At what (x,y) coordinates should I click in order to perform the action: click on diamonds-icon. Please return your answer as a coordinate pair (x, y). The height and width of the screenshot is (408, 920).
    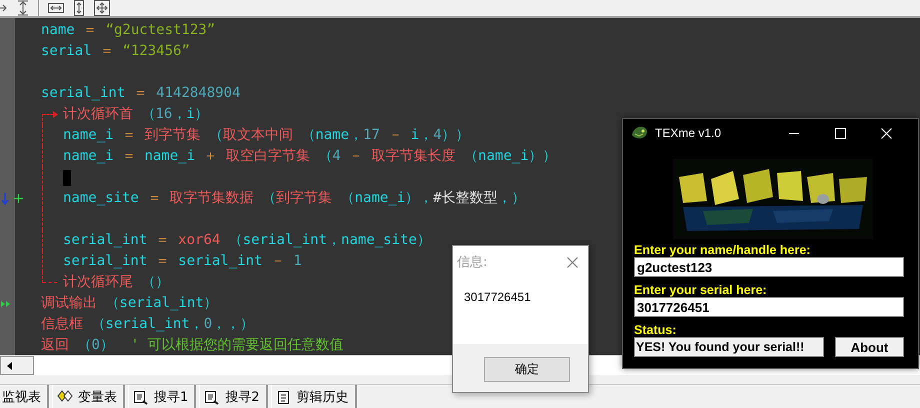
    Looking at the image, I should click on (65, 397).